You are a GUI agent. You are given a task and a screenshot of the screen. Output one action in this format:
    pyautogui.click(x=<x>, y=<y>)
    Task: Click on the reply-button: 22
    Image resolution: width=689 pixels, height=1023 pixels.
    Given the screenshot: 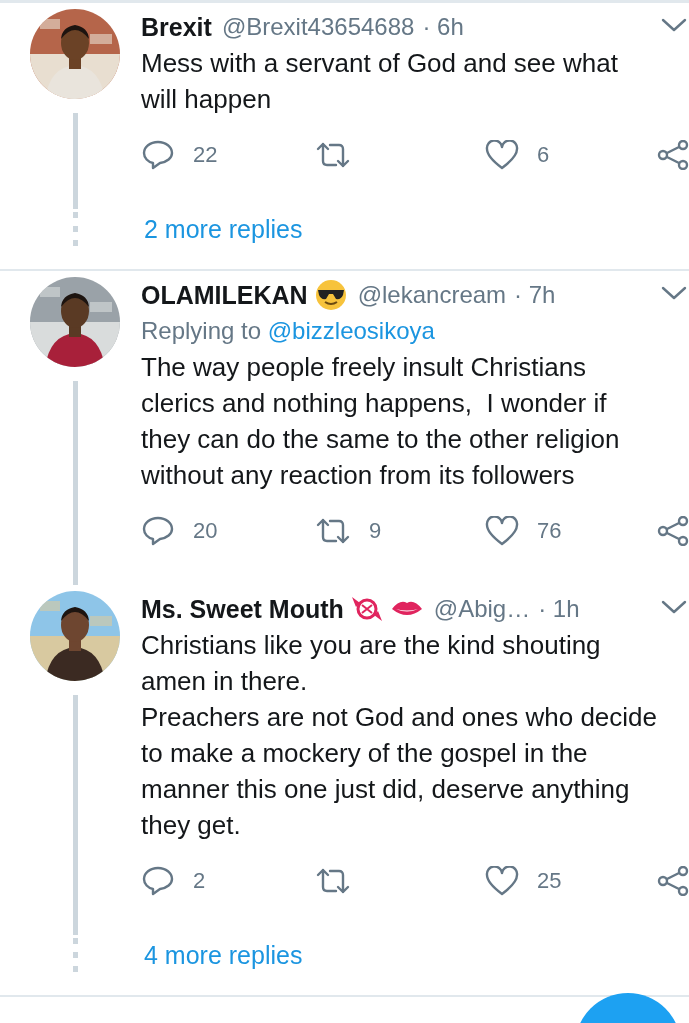 What is the action you would take?
    pyautogui.click(x=179, y=155)
    